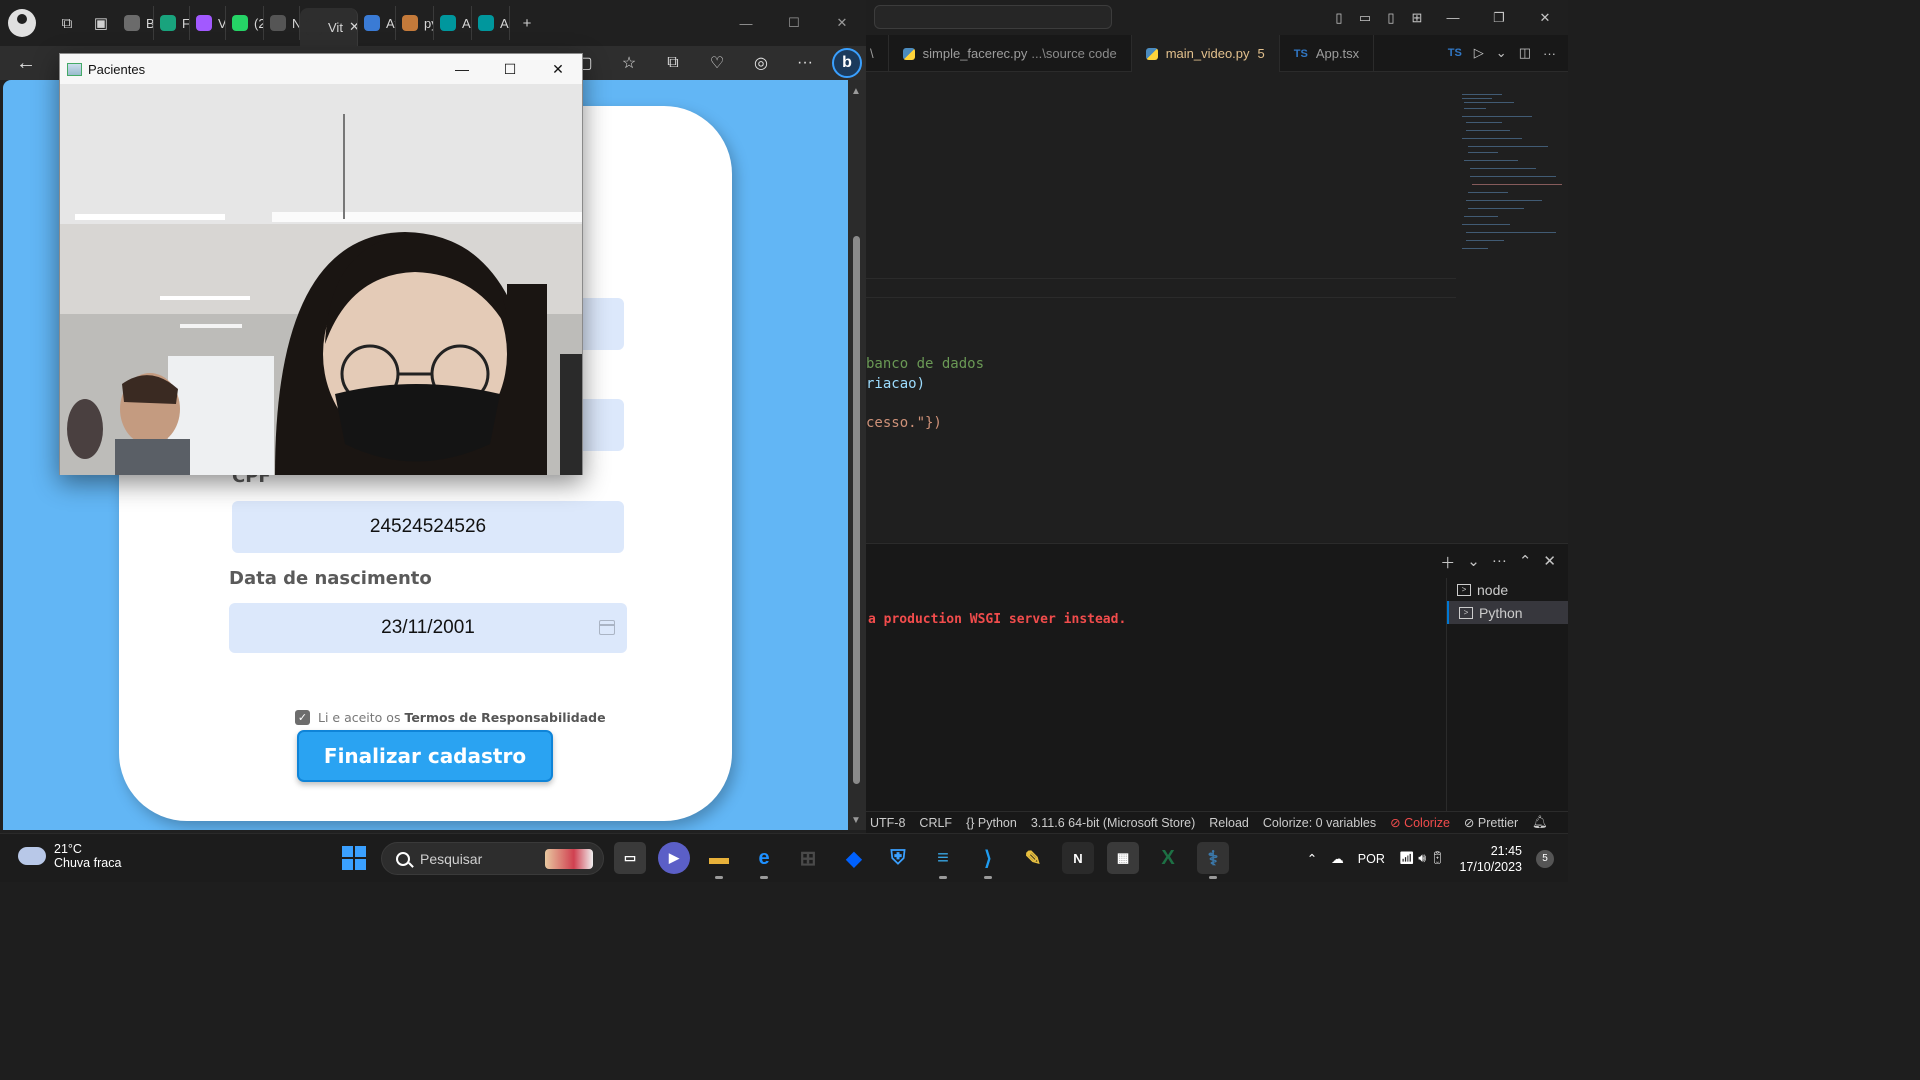 The height and width of the screenshot is (1080, 1920). Describe the element at coordinates (856, 510) in the screenshot. I see `scrollbar-thumb` at that location.